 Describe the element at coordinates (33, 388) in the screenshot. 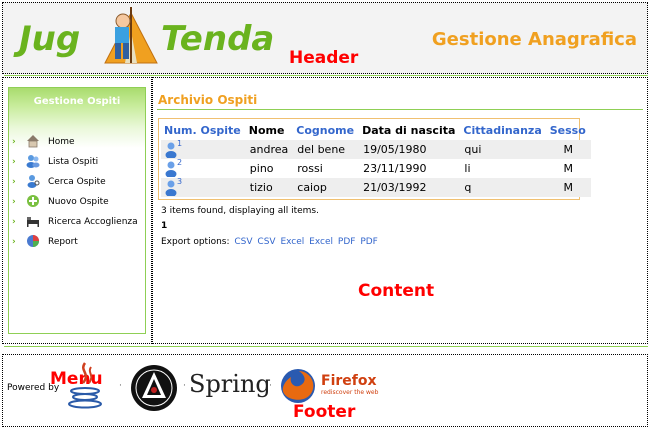

I see `powered-by-label: Powered by` at that location.